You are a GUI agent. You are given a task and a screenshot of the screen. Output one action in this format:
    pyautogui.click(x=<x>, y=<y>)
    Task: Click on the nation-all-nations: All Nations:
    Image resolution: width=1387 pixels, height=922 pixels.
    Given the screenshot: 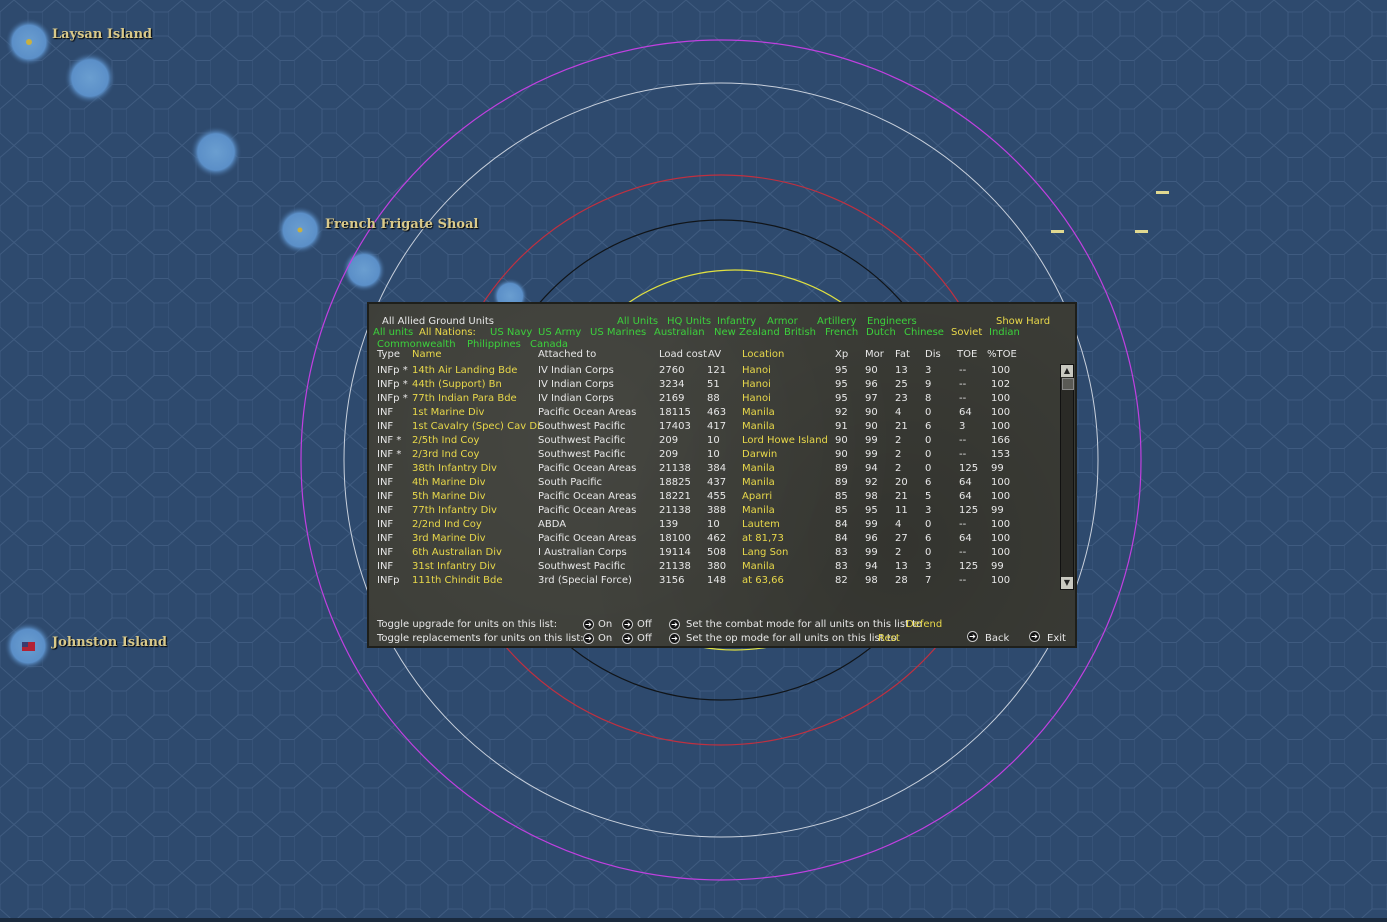 What is the action you would take?
    pyautogui.click(x=447, y=333)
    